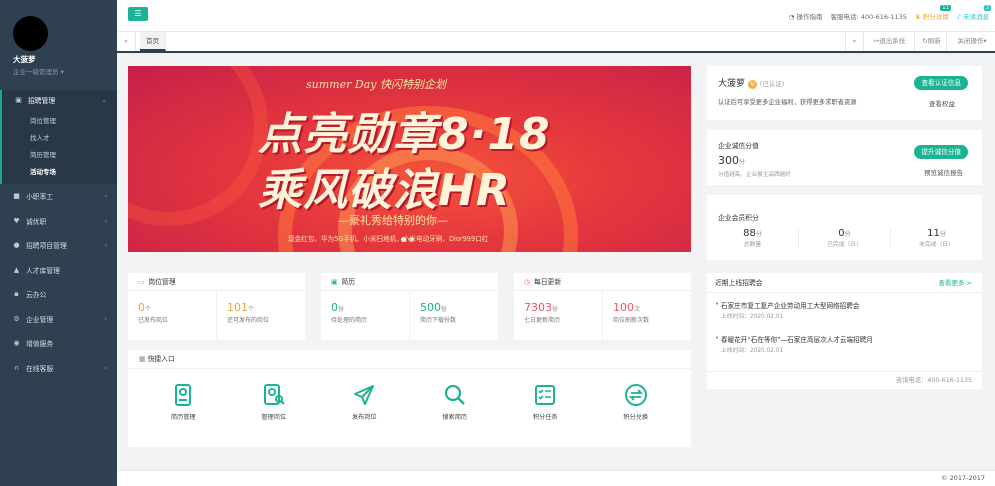 The width and height of the screenshot is (995, 486). I want to click on banner-headline-1: 点亮勋章8·18, so click(404, 134).